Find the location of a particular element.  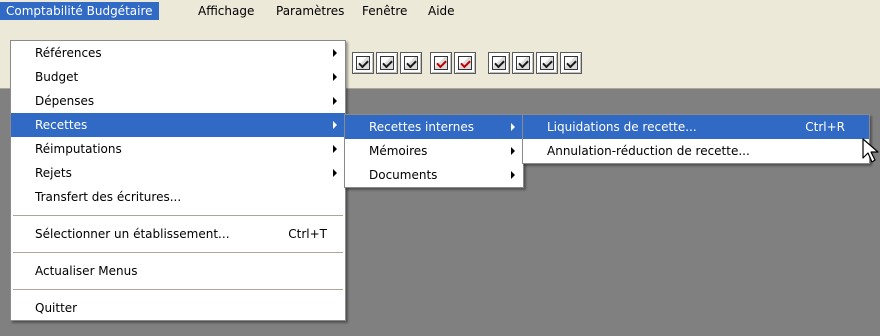

menu-item-liquidations-de-recette: Liquidations de recette... Ctrl+R is located at coordinates (696, 127).